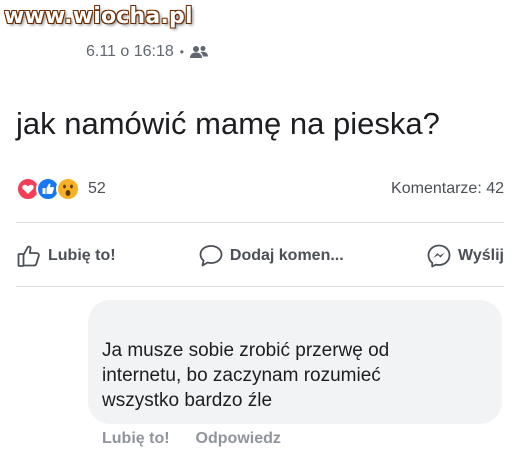  Describe the element at coordinates (447, 189) in the screenshot. I see `comments-count-link: Komentarze: 42` at that location.